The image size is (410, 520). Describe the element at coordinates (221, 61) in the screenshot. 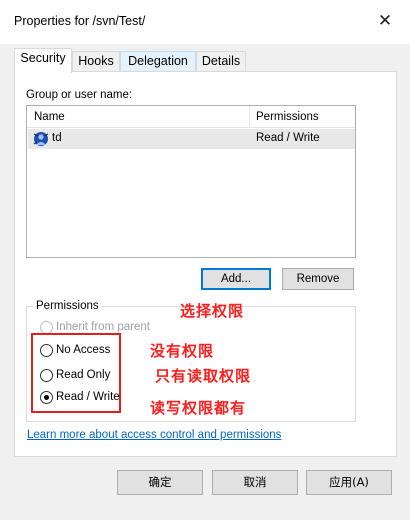

I see `tab-details: Details` at that location.